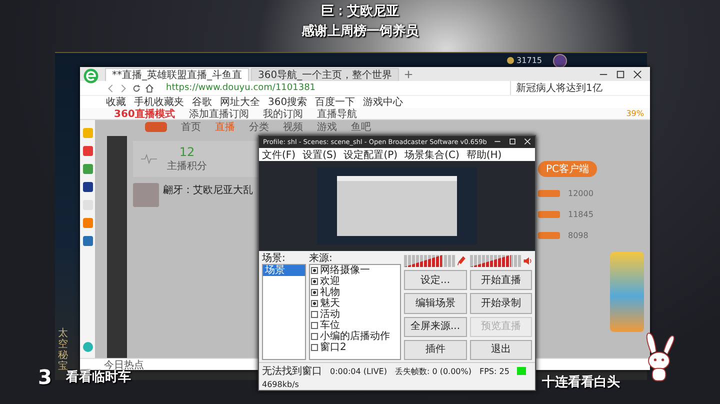  What do you see at coordinates (330, 325) in the screenshot?
I see `source-name: 车位` at bounding box center [330, 325].